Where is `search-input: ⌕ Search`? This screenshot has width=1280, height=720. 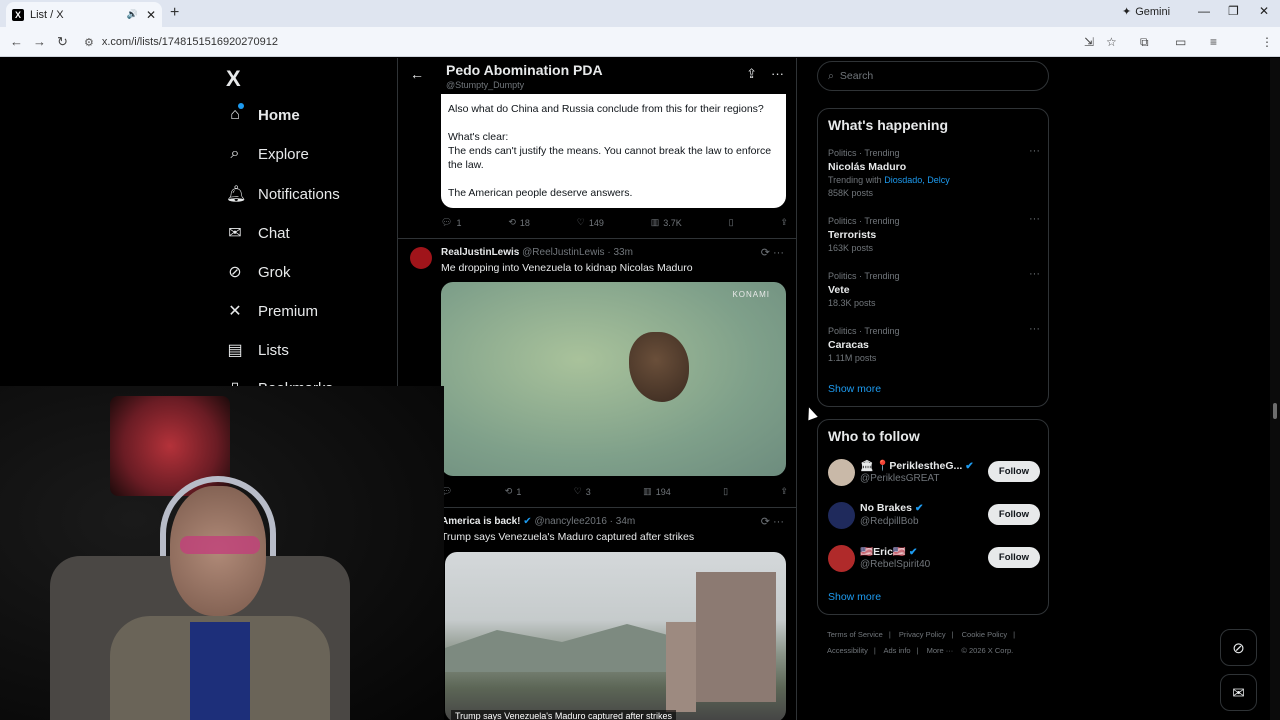
search-input: ⌕ Search is located at coordinates (933, 76).